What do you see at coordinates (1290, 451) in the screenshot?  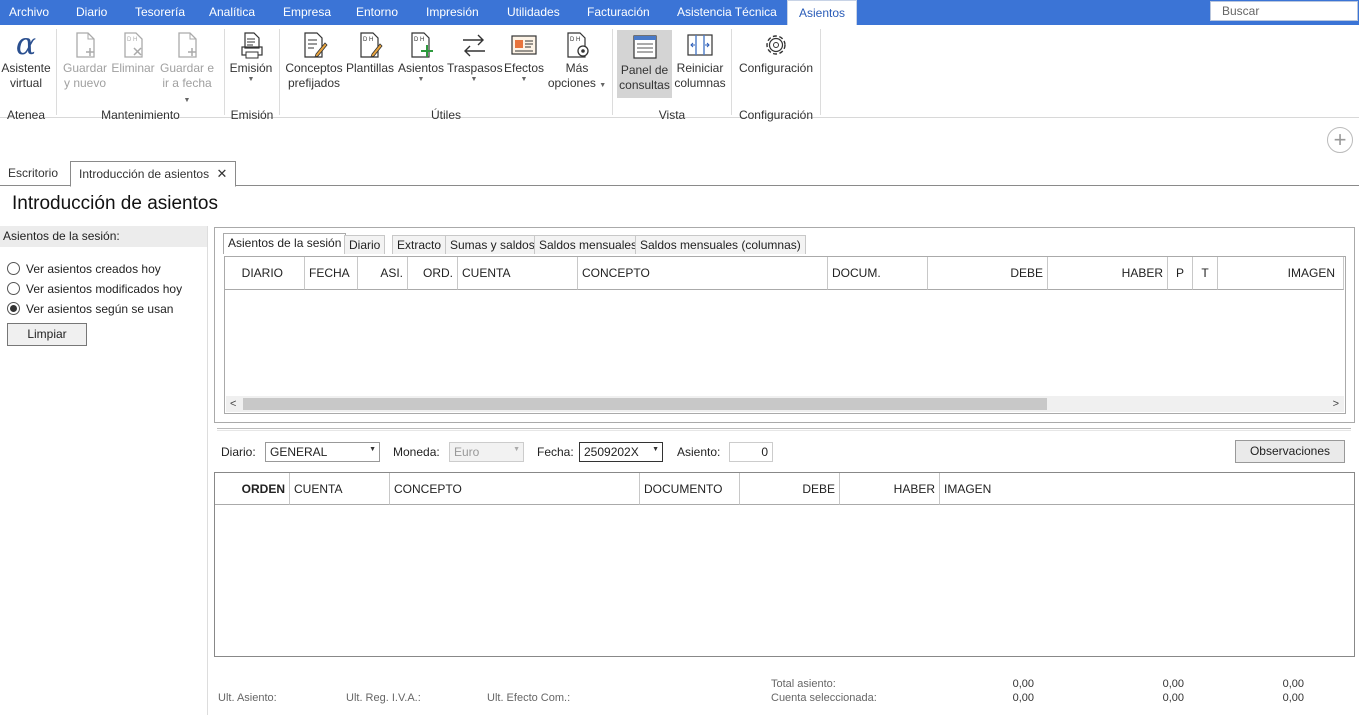 I see `observaciones-button: Observaciones` at bounding box center [1290, 451].